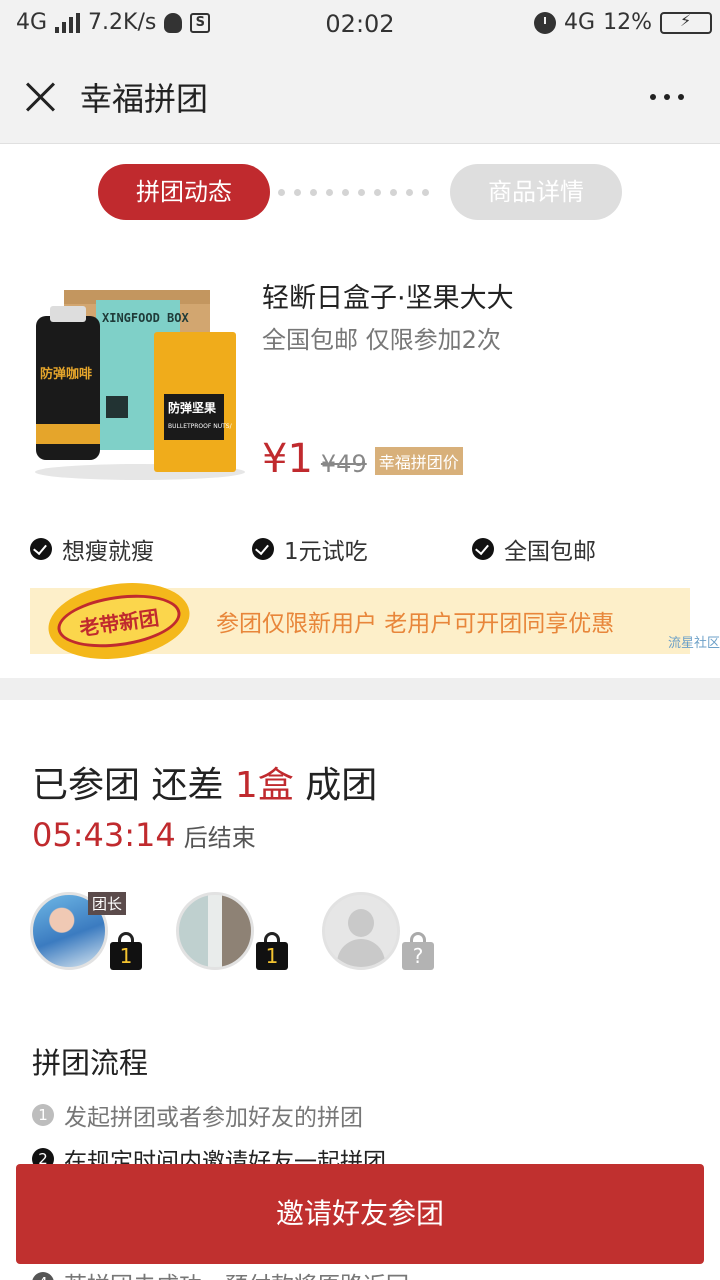 The height and width of the screenshot is (1280, 720). I want to click on title-bar: 幸福拼团, so click(360, 97).